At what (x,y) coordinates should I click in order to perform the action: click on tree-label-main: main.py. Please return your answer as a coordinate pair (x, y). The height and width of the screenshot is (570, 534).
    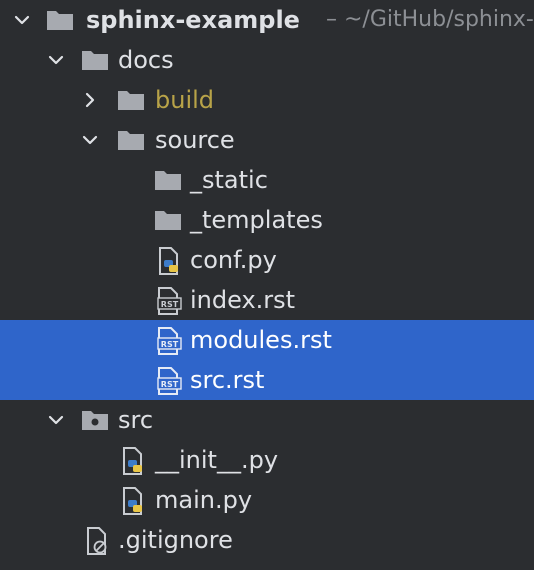
    Looking at the image, I should click on (204, 500).